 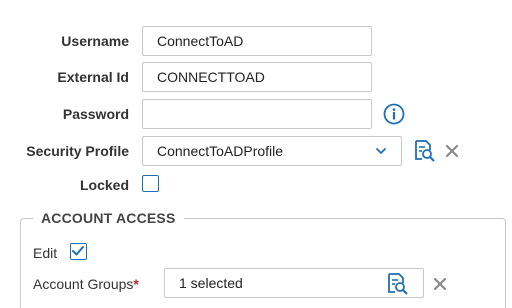 What do you see at coordinates (256, 185) in the screenshot?
I see `locked-row: Locked` at bounding box center [256, 185].